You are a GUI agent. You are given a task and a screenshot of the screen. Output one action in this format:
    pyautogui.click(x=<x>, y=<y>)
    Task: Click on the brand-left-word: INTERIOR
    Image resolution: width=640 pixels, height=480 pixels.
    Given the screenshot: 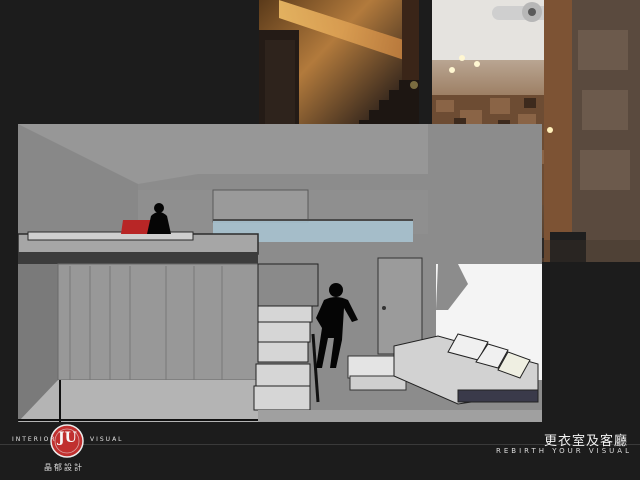 What is the action you would take?
    pyautogui.click(x=34, y=439)
    